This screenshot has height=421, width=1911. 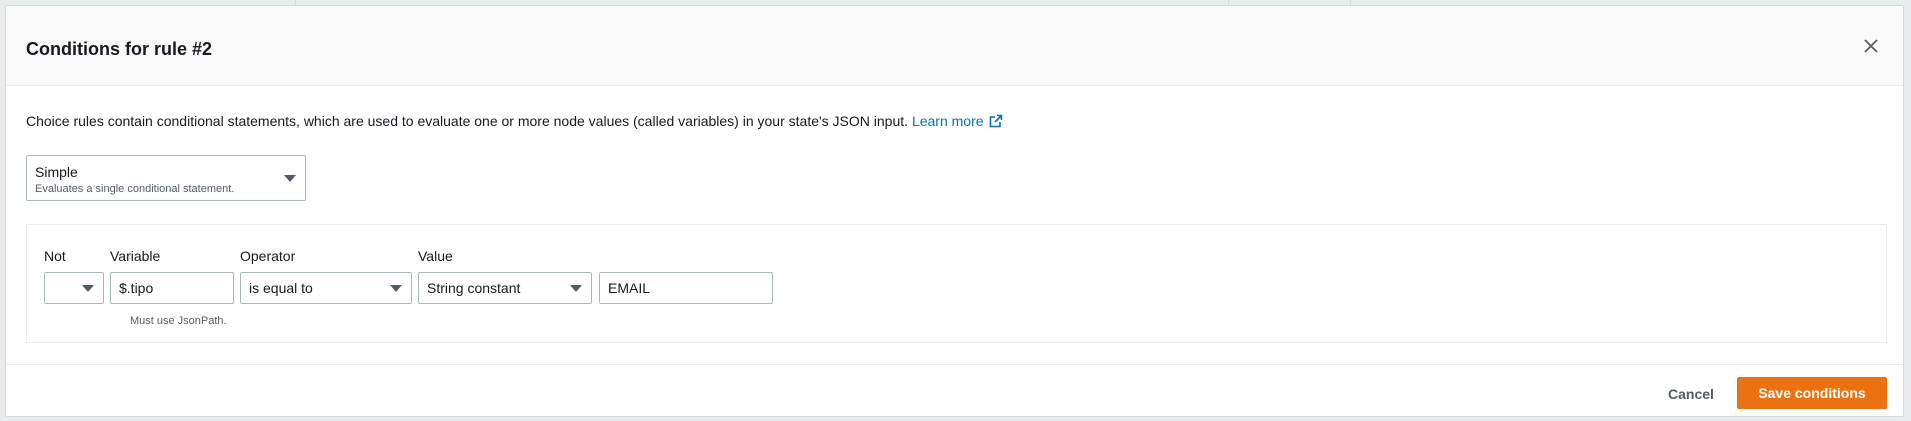 I want to click on close-icon, so click(x=1871, y=46).